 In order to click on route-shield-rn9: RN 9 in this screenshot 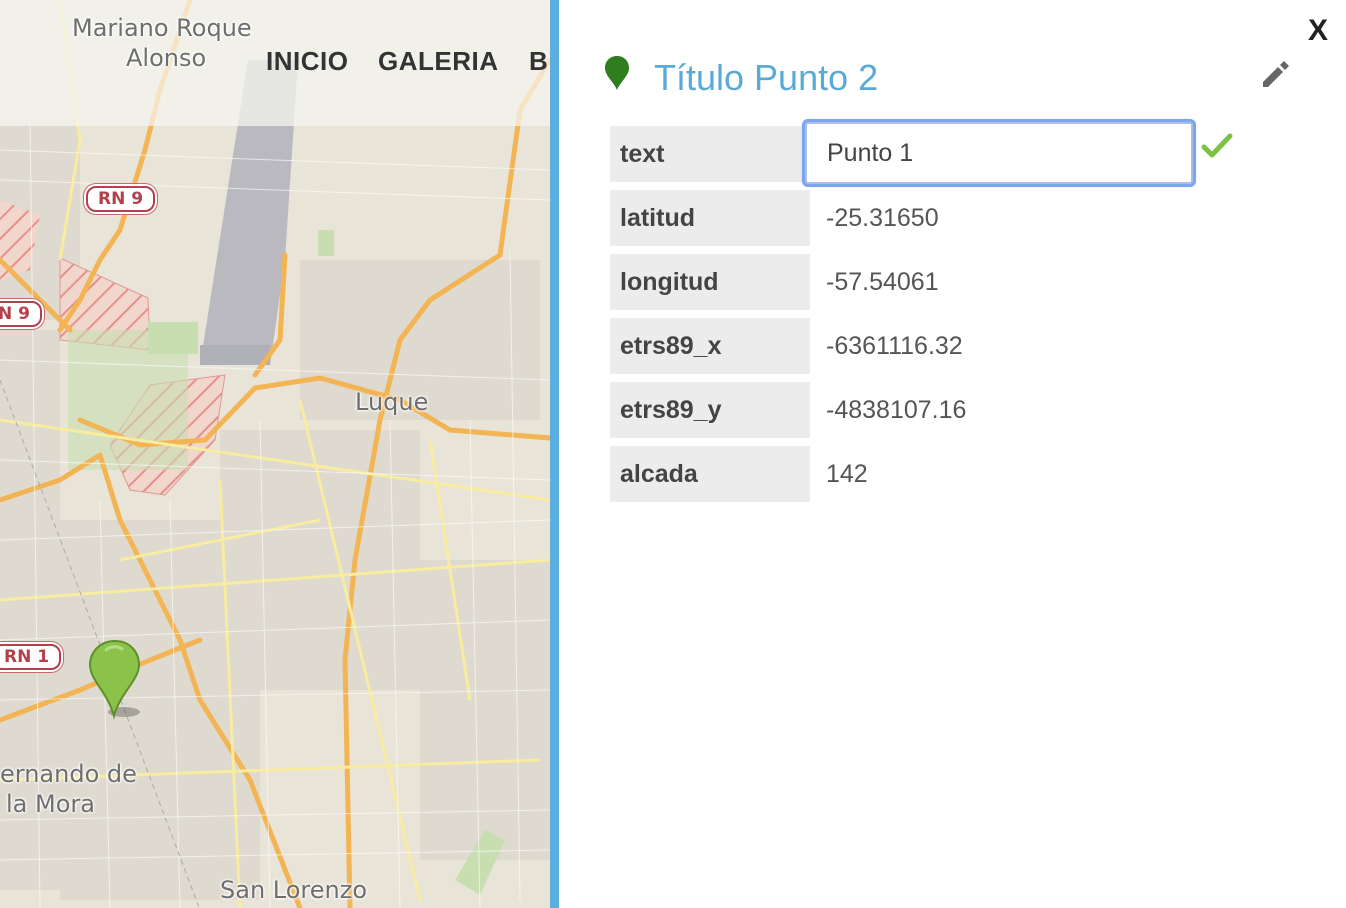, I will do `click(121, 199)`.